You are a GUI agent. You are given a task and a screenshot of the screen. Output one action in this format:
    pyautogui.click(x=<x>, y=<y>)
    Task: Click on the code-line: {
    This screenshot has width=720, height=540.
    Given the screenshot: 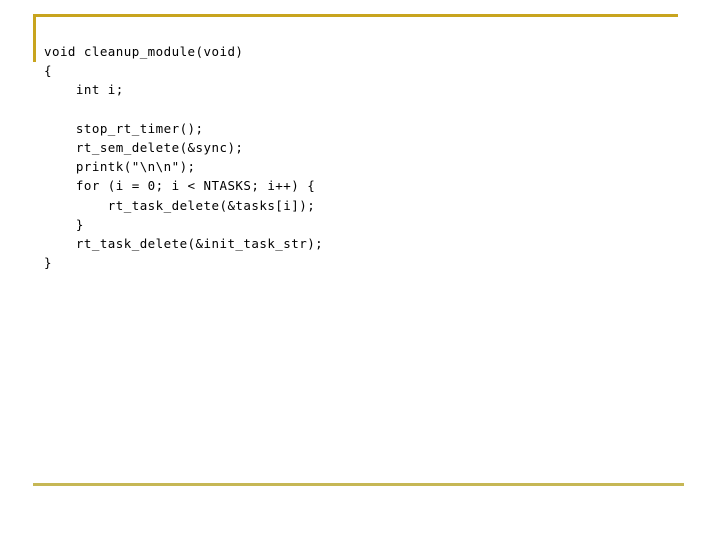 What is the action you would take?
    pyautogui.click(x=48, y=71)
    